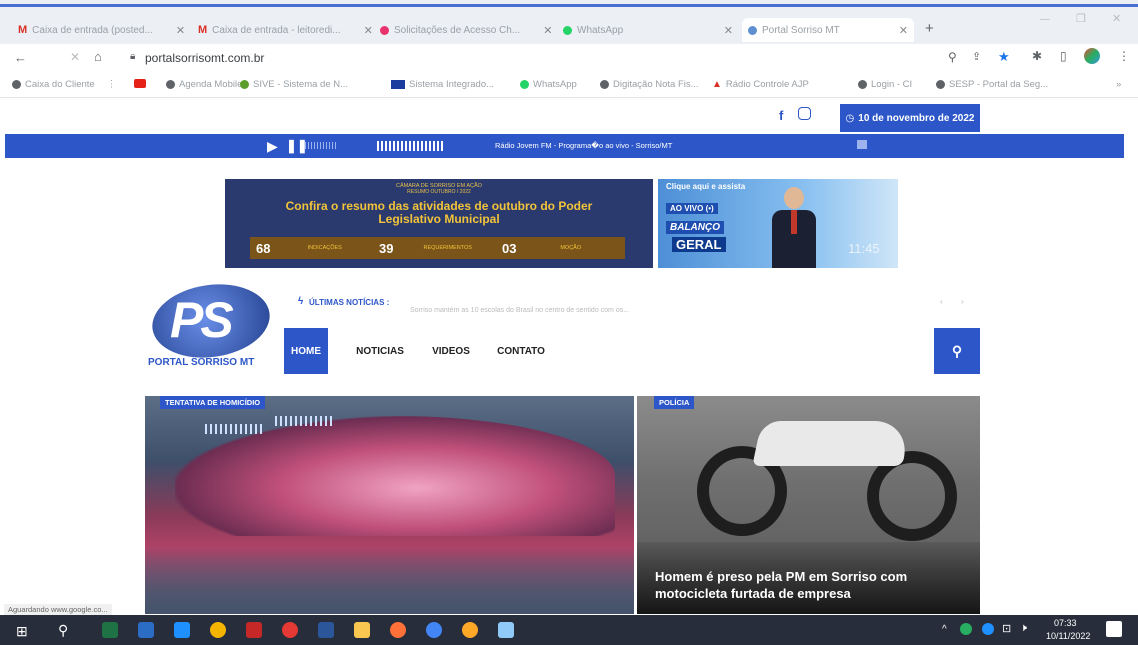 This screenshot has height=645, width=1138. Describe the element at coordinates (290, 630) in the screenshot. I see `taskbar-opera-icon` at that location.